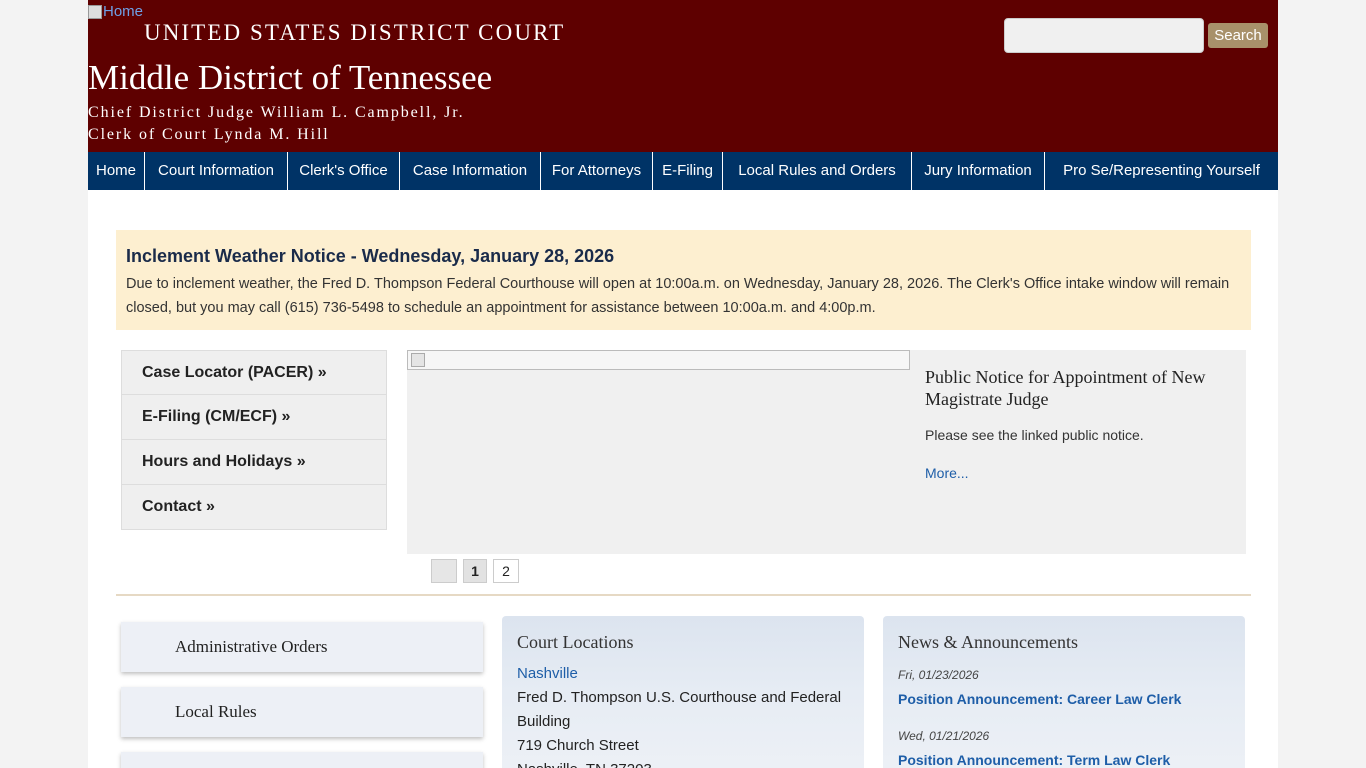 This screenshot has height=768, width=1366. I want to click on news-link-career-law-clerk: Position Announcement: Career Law Clerk, so click(1039, 699).